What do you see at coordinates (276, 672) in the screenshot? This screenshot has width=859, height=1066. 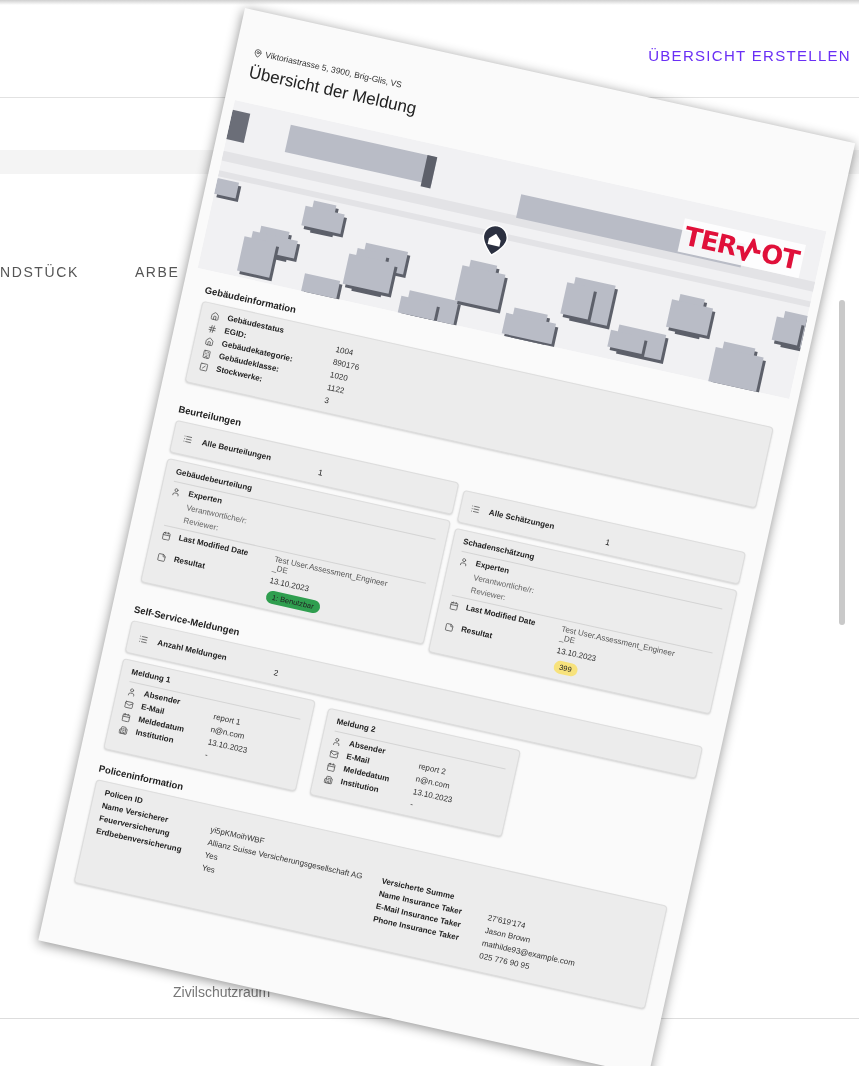 I see `field-value: 2` at bounding box center [276, 672].